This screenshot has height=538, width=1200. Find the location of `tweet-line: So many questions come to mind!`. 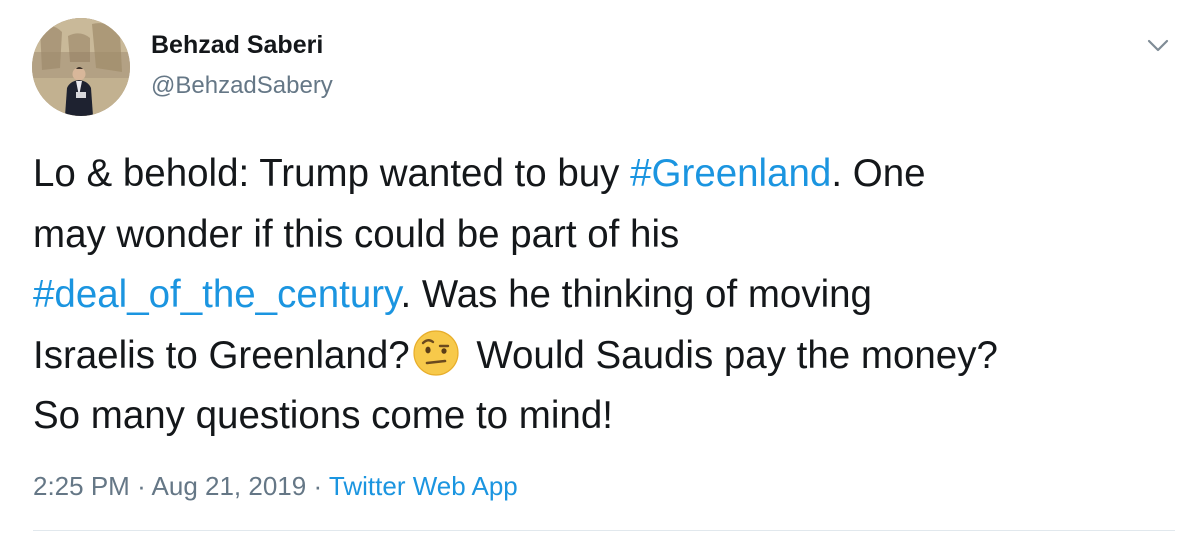

tweet-line: So many questions come to mind! is located at coordinates (608, 416).